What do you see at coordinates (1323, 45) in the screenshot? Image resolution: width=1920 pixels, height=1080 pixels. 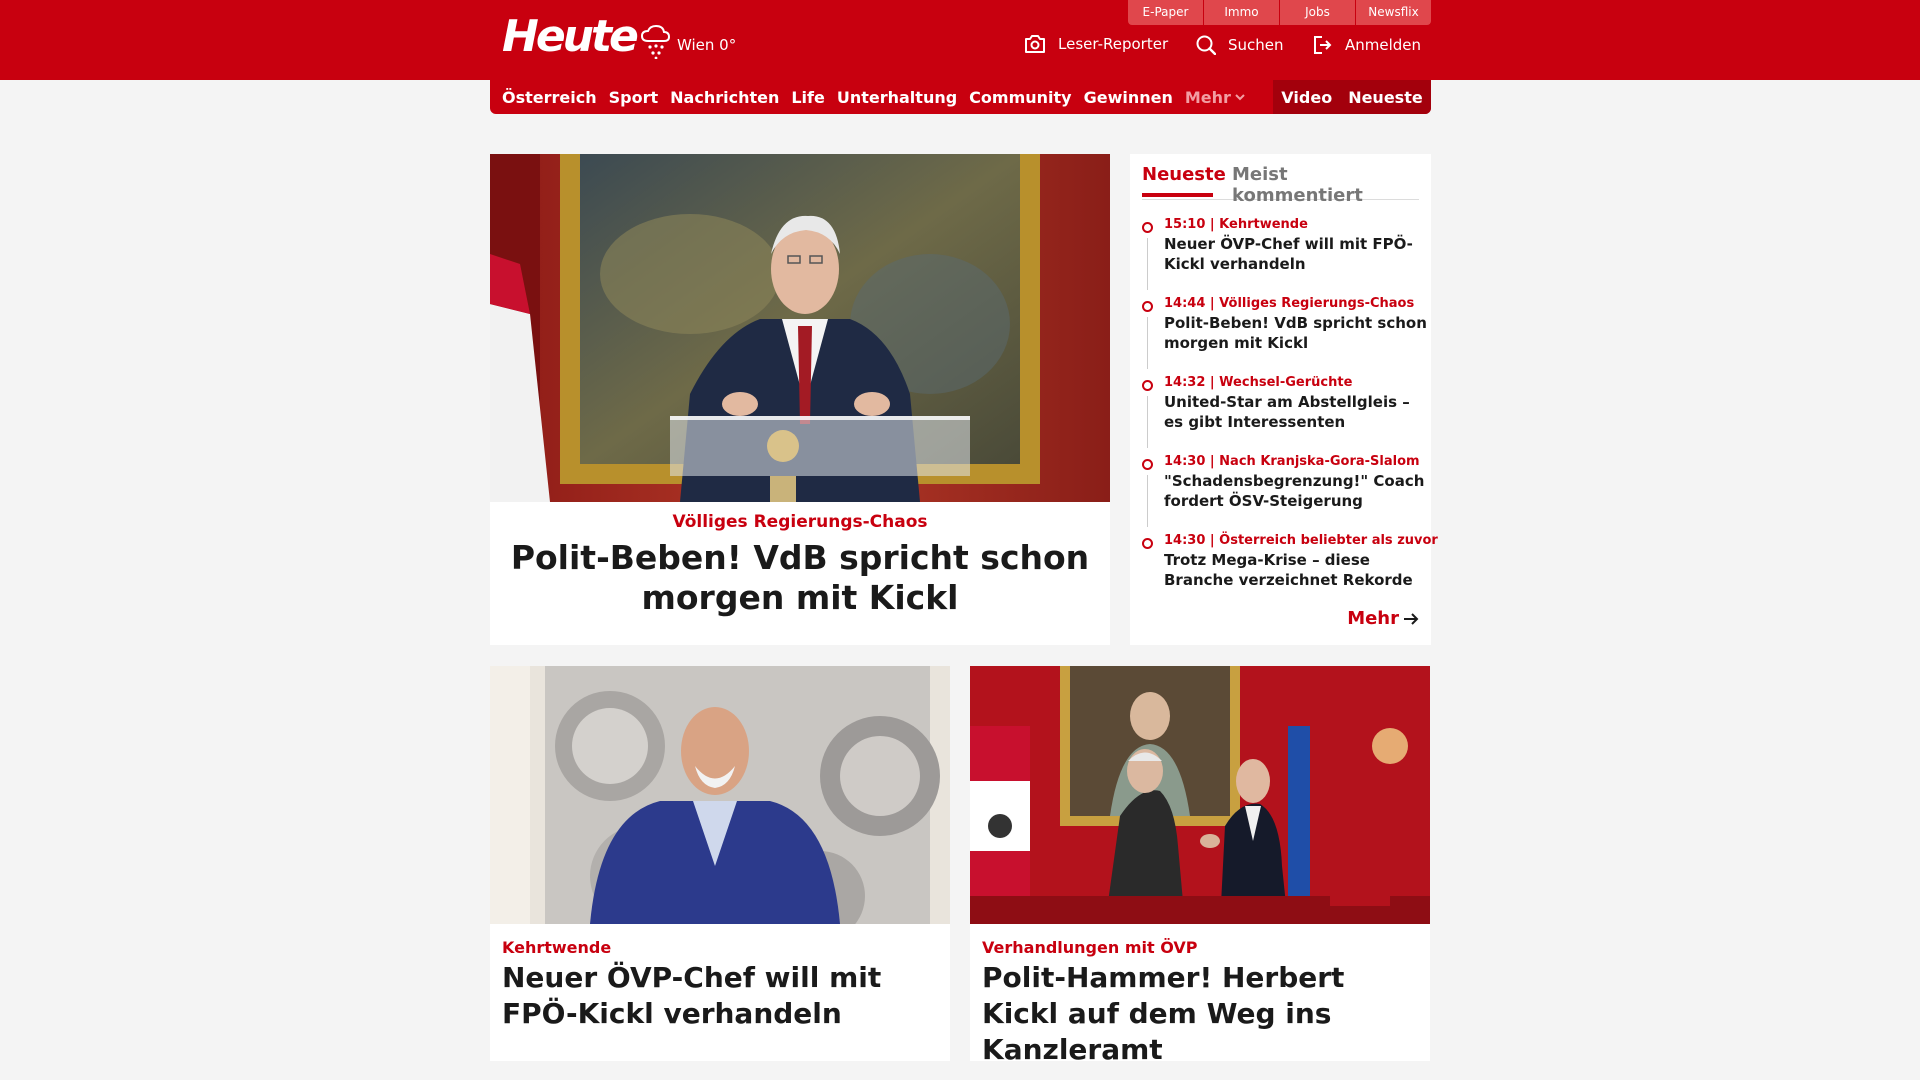 I see `login-icon` at bounding box center [1323, 45].